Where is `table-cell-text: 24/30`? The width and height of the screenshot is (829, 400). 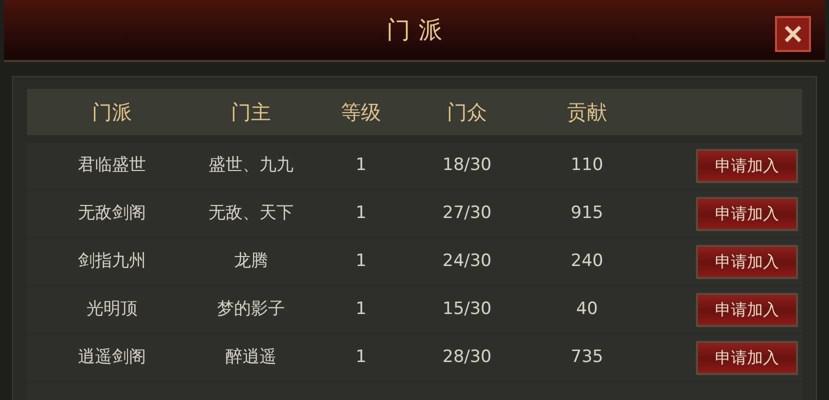 table-cell-text: 24/30 is located at coordinates (467, 262).